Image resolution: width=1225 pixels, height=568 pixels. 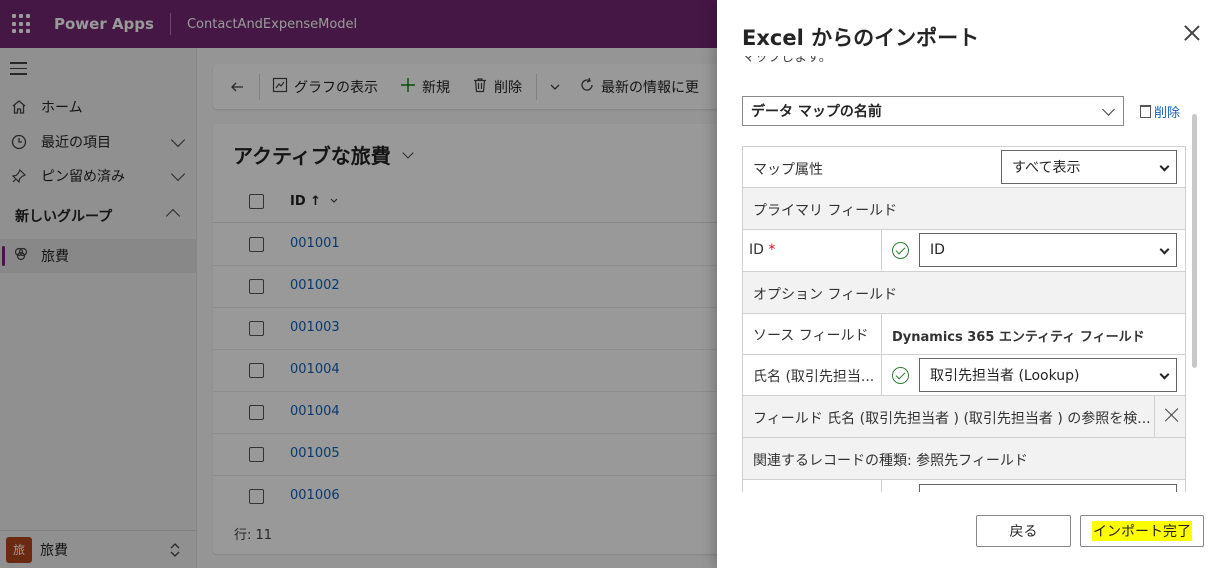 What do you see at coordinates (937, 250) in the screenshot?
I see `select-value: ID` at bounding box center [937, 250].